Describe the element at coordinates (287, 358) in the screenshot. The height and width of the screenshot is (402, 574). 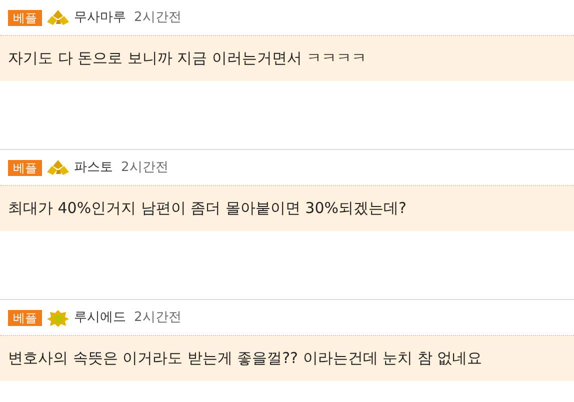
I see `comment-text: 변호사의 속뜻은 이거라도 받는게 좋을껄?? 이라는건데 눈치 참 없네요` at that location.